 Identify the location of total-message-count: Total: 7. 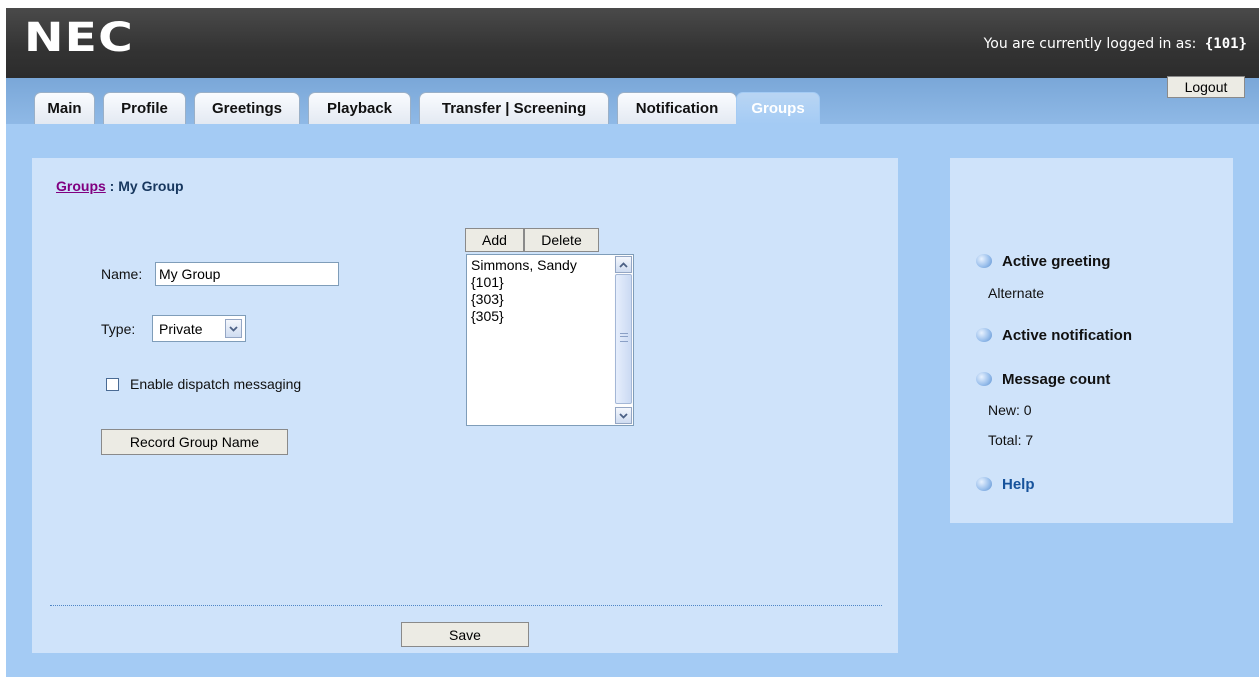
(1011, 440).